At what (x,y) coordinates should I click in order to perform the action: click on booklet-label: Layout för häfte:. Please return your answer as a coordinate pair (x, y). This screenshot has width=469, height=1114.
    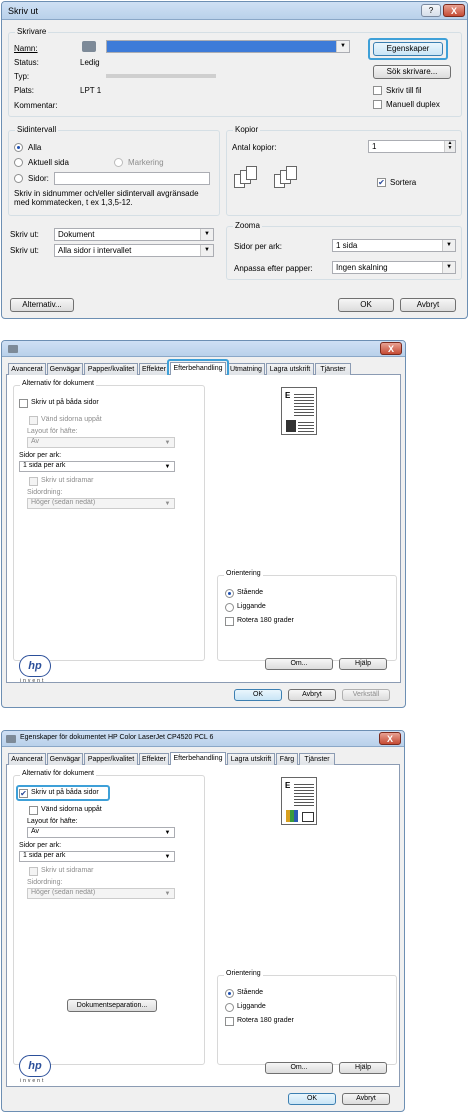
    Looking at the image, I should click on (52, 821).